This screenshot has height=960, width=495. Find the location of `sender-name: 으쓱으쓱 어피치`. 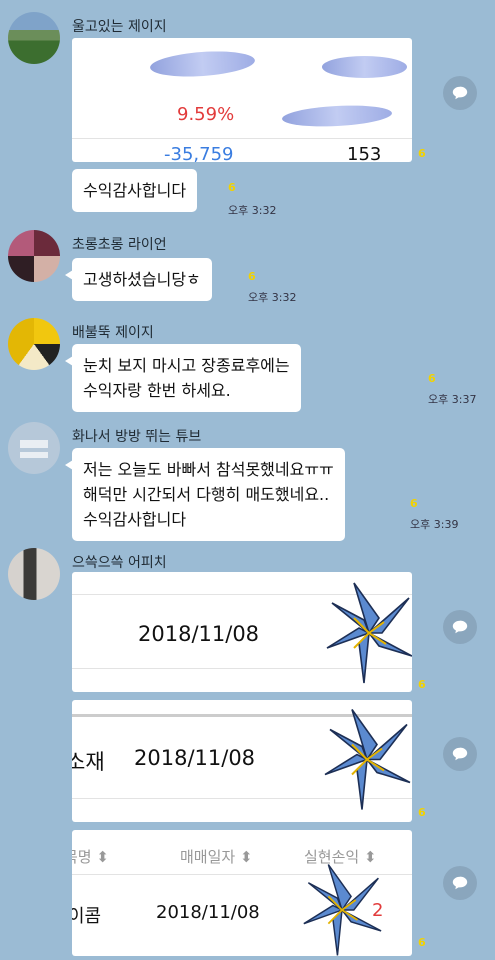

sender-name: 으쓱으쓱 어피치 is located at coordinates (119, 563).